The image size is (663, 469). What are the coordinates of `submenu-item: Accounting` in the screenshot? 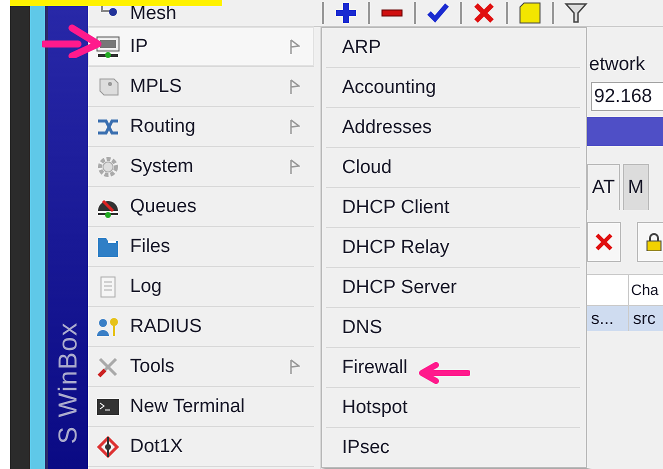 It's located at (453, 88).